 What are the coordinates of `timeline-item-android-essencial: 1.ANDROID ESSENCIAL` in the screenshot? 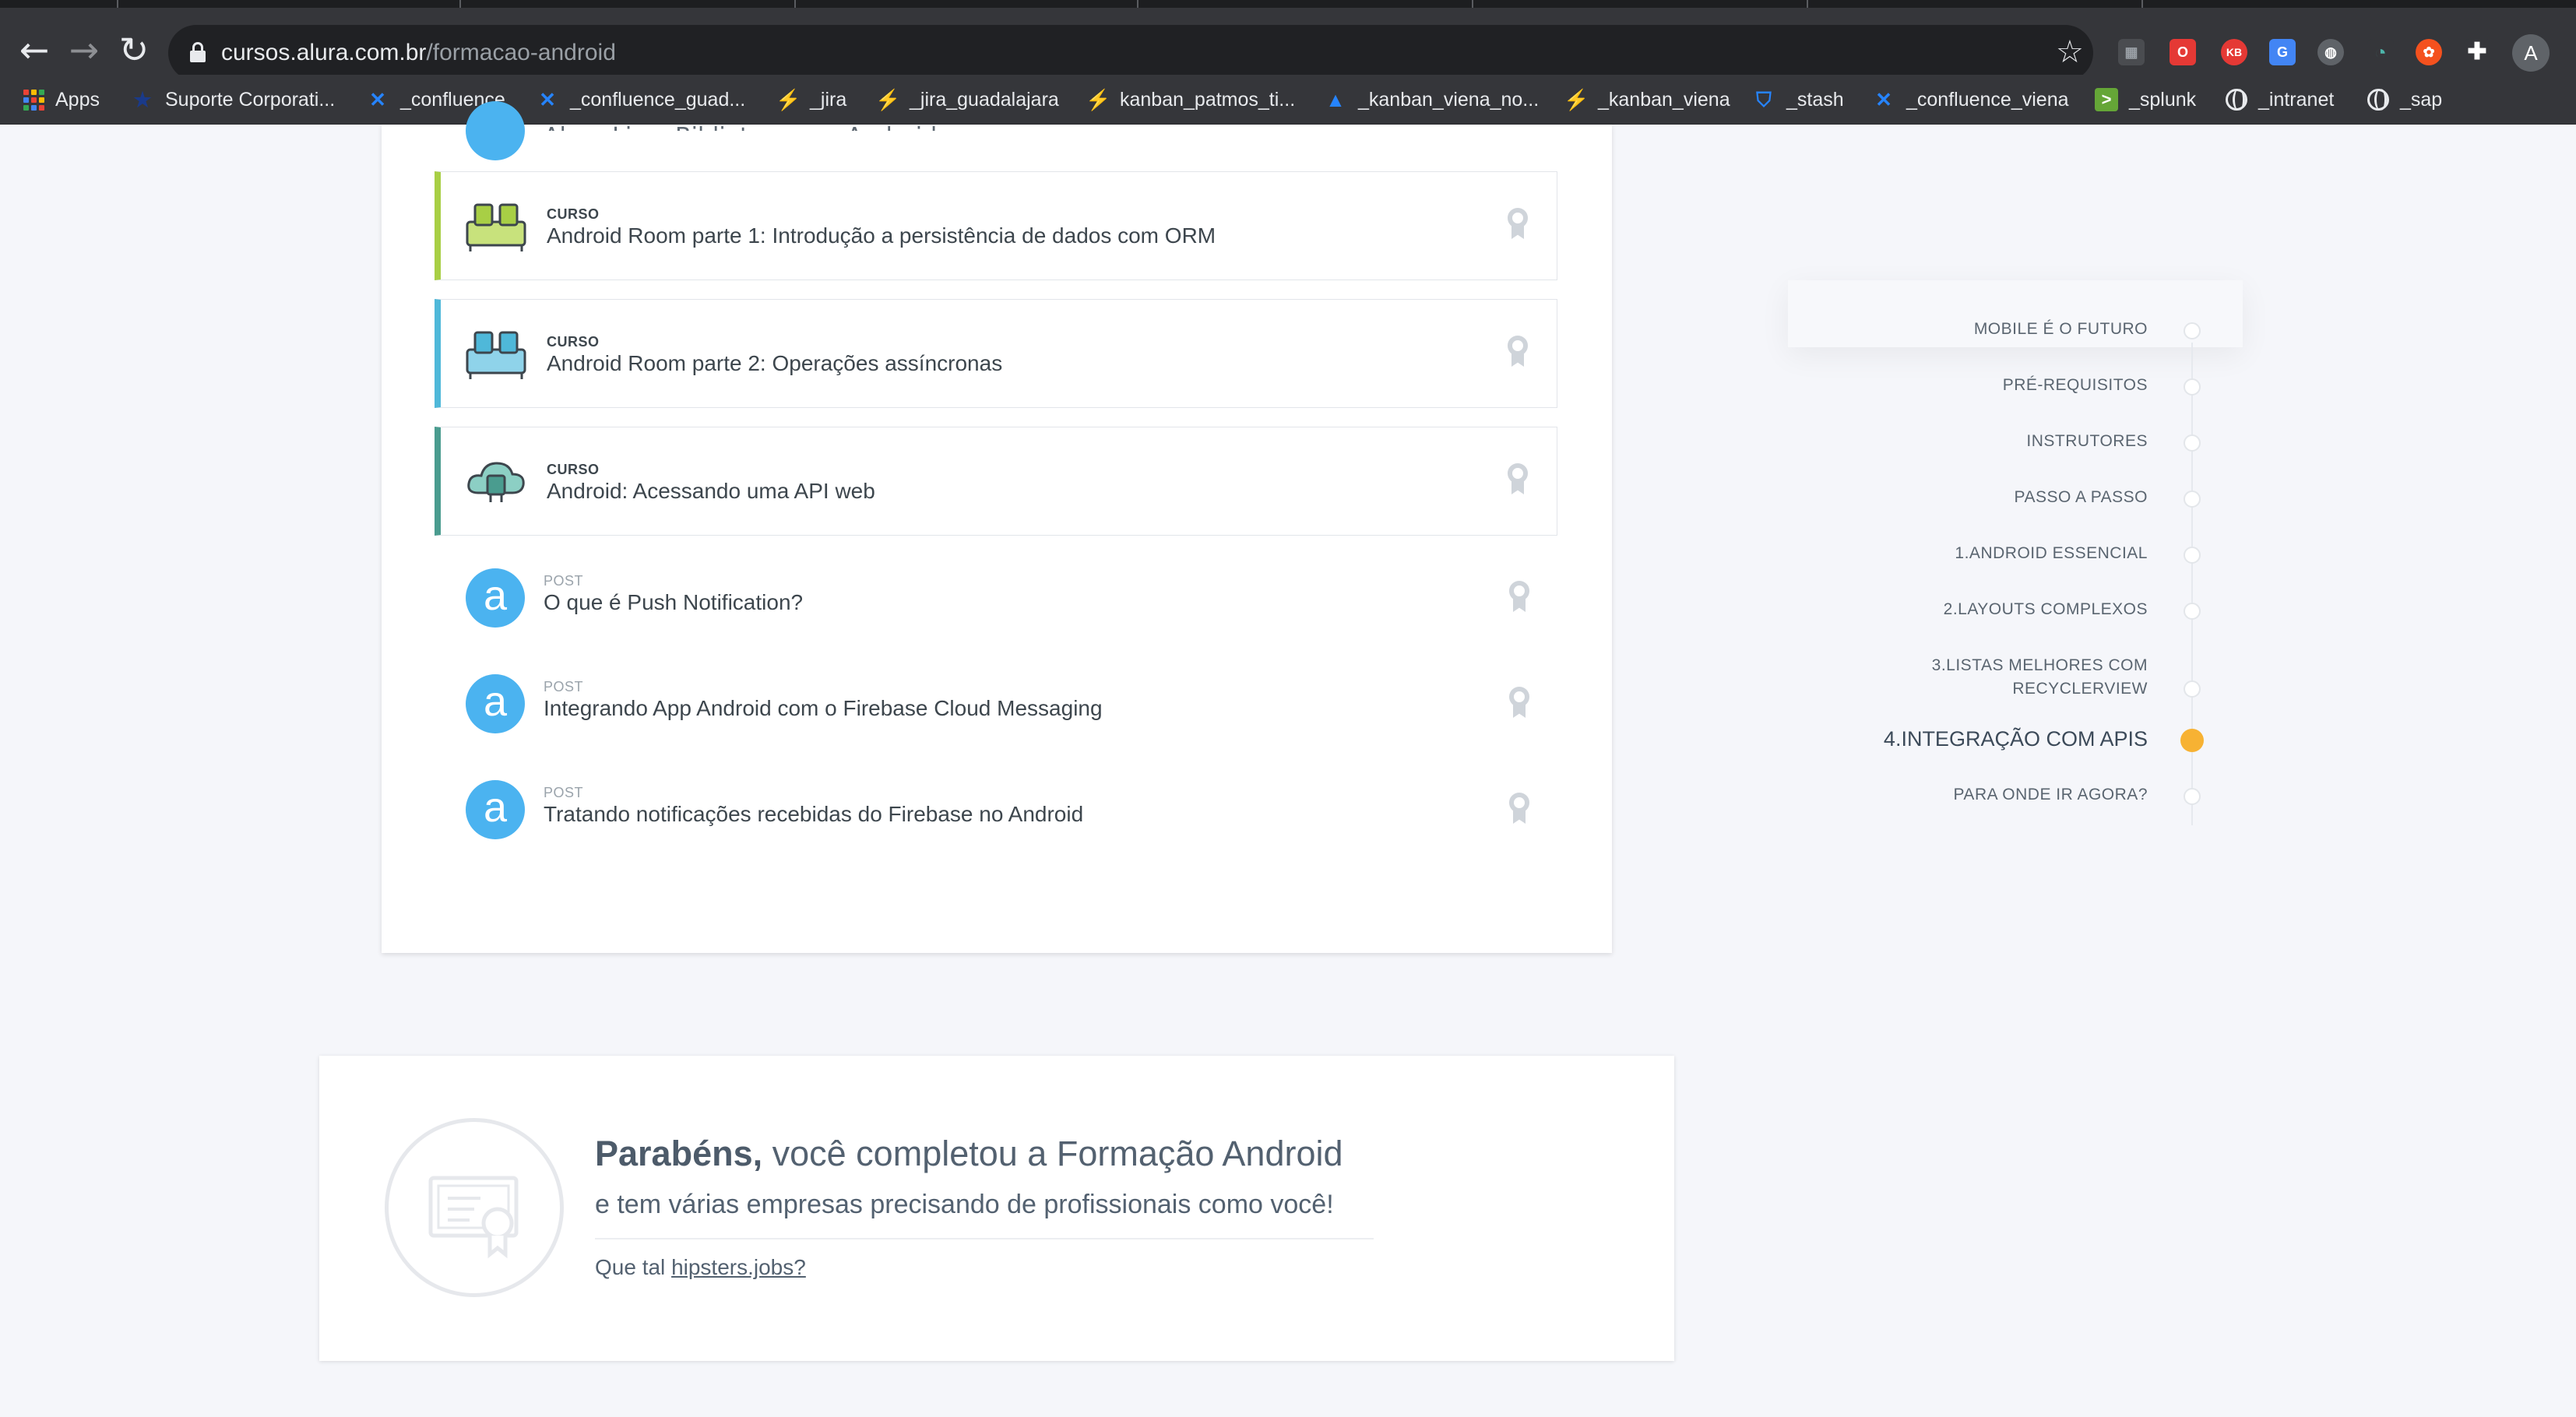 It's located at (2051, 554).